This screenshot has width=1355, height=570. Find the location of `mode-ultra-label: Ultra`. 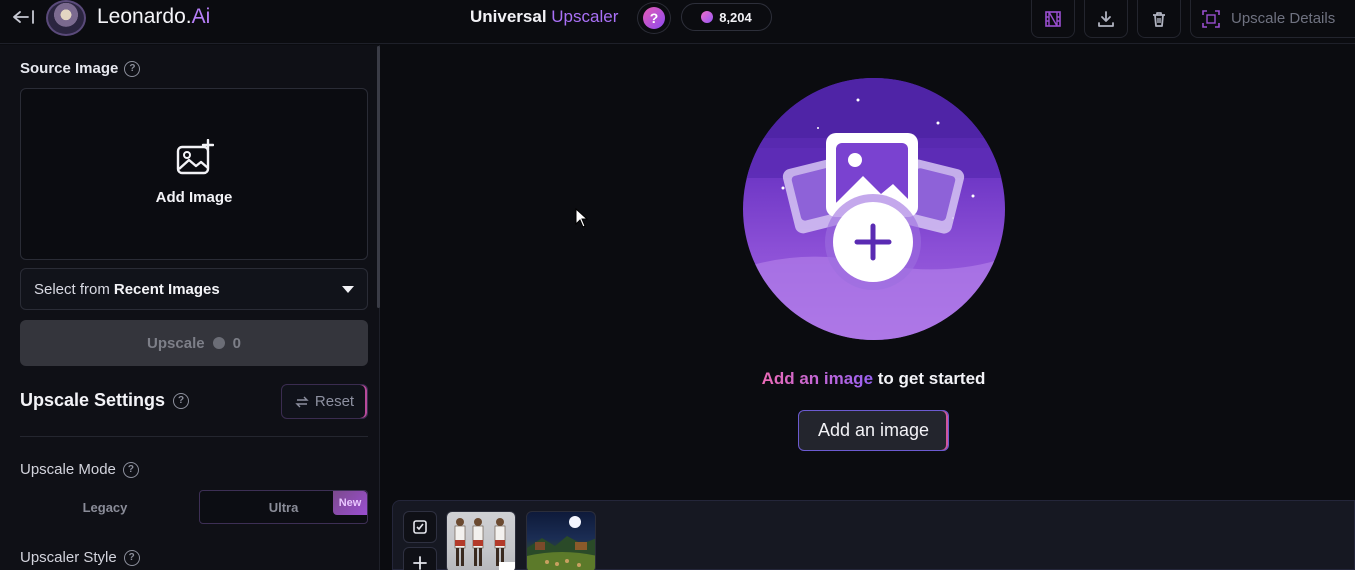

mode-ultra-label: Ultra is located at coordinates (283, 507).